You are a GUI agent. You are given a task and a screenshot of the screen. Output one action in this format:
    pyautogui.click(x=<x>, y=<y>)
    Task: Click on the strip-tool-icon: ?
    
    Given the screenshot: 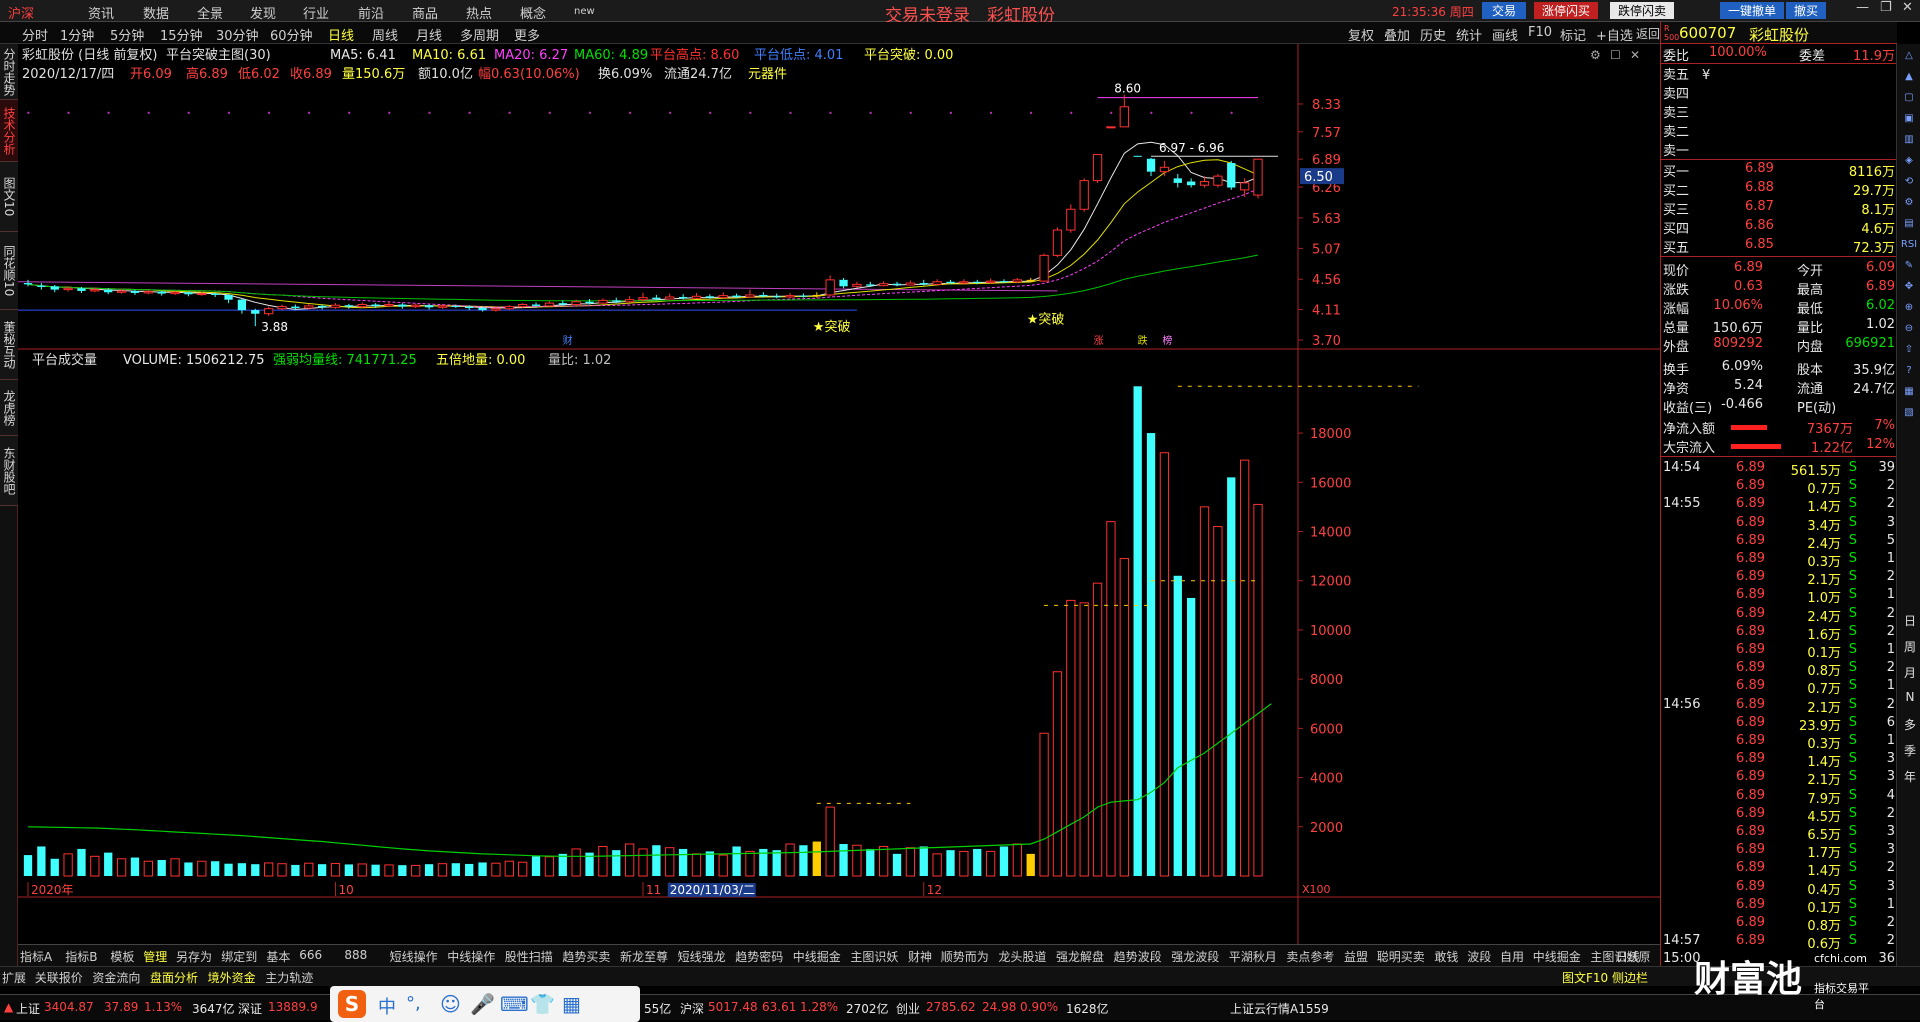 What is the action you would take?
    pyautogui.click(x=1909, y=374)
    